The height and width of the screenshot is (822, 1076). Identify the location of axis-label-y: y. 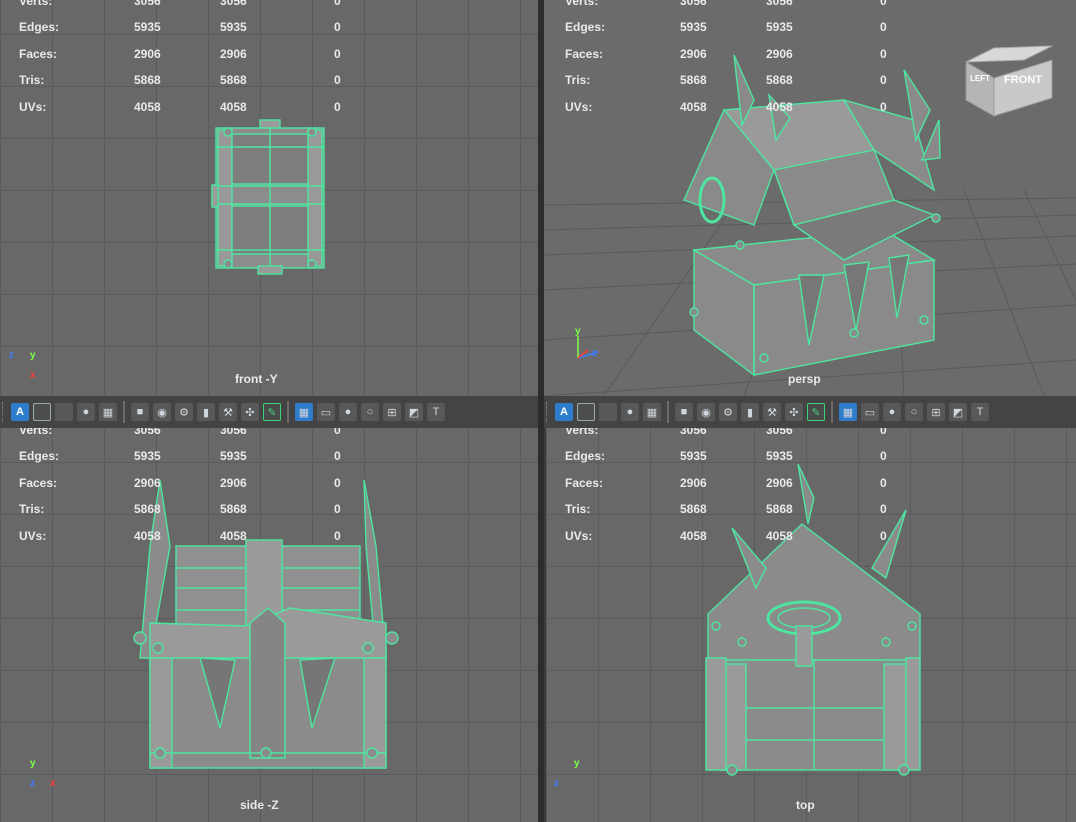
(578, 331).